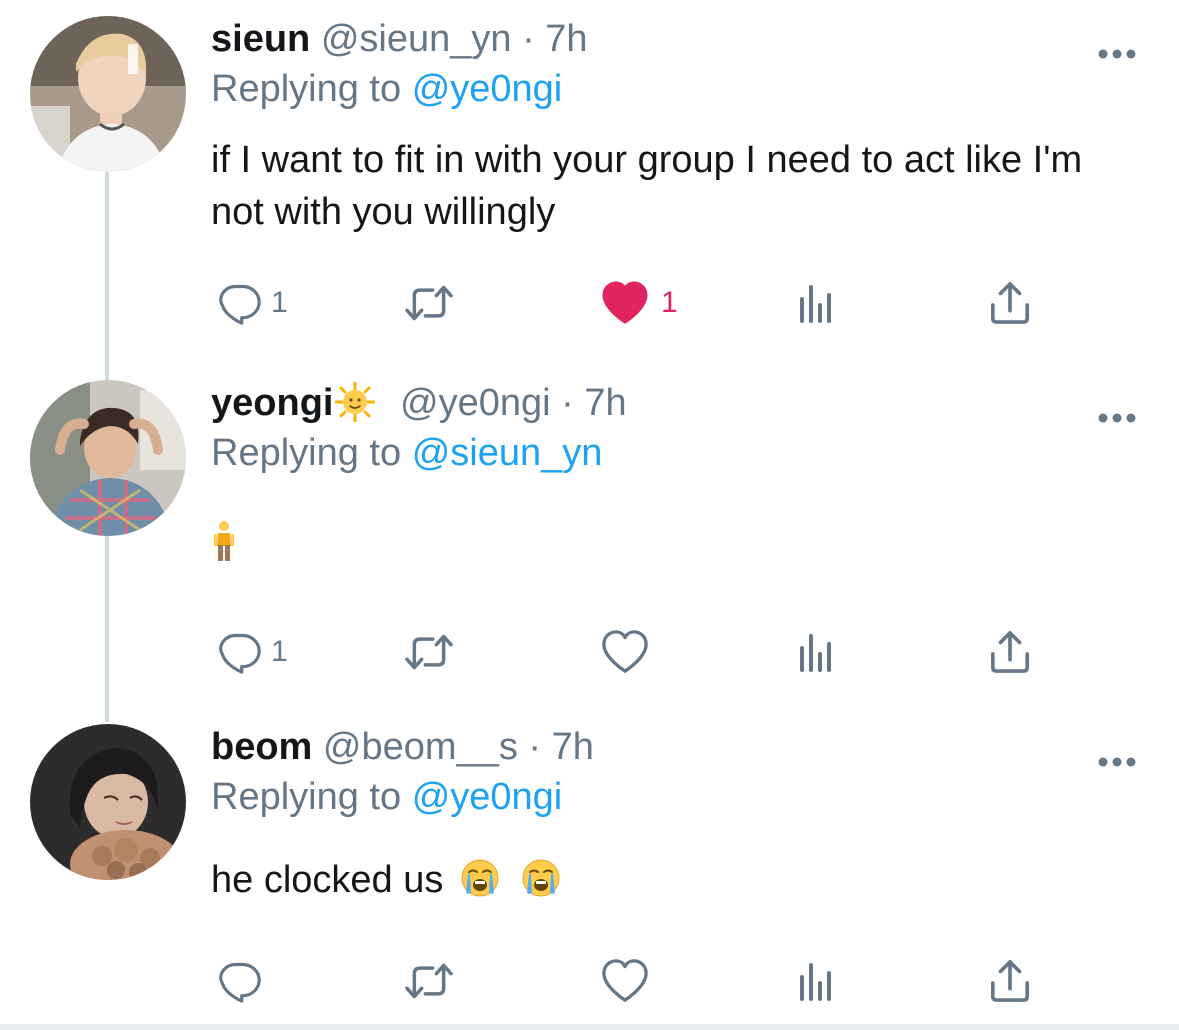 This screenshot has height=1030, width=1179. What do you see at coordinates (589, 1027) in the screenshot?
I see `divider` at bounding box center [589, 1027].